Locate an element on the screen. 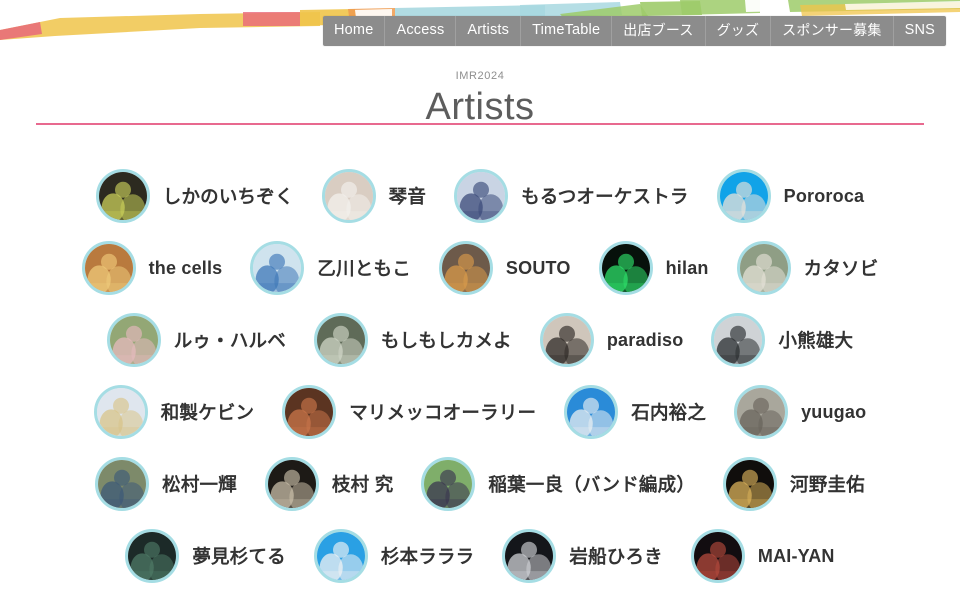  artist-name: 杉本ラララ is located at coordinates (427, 556).